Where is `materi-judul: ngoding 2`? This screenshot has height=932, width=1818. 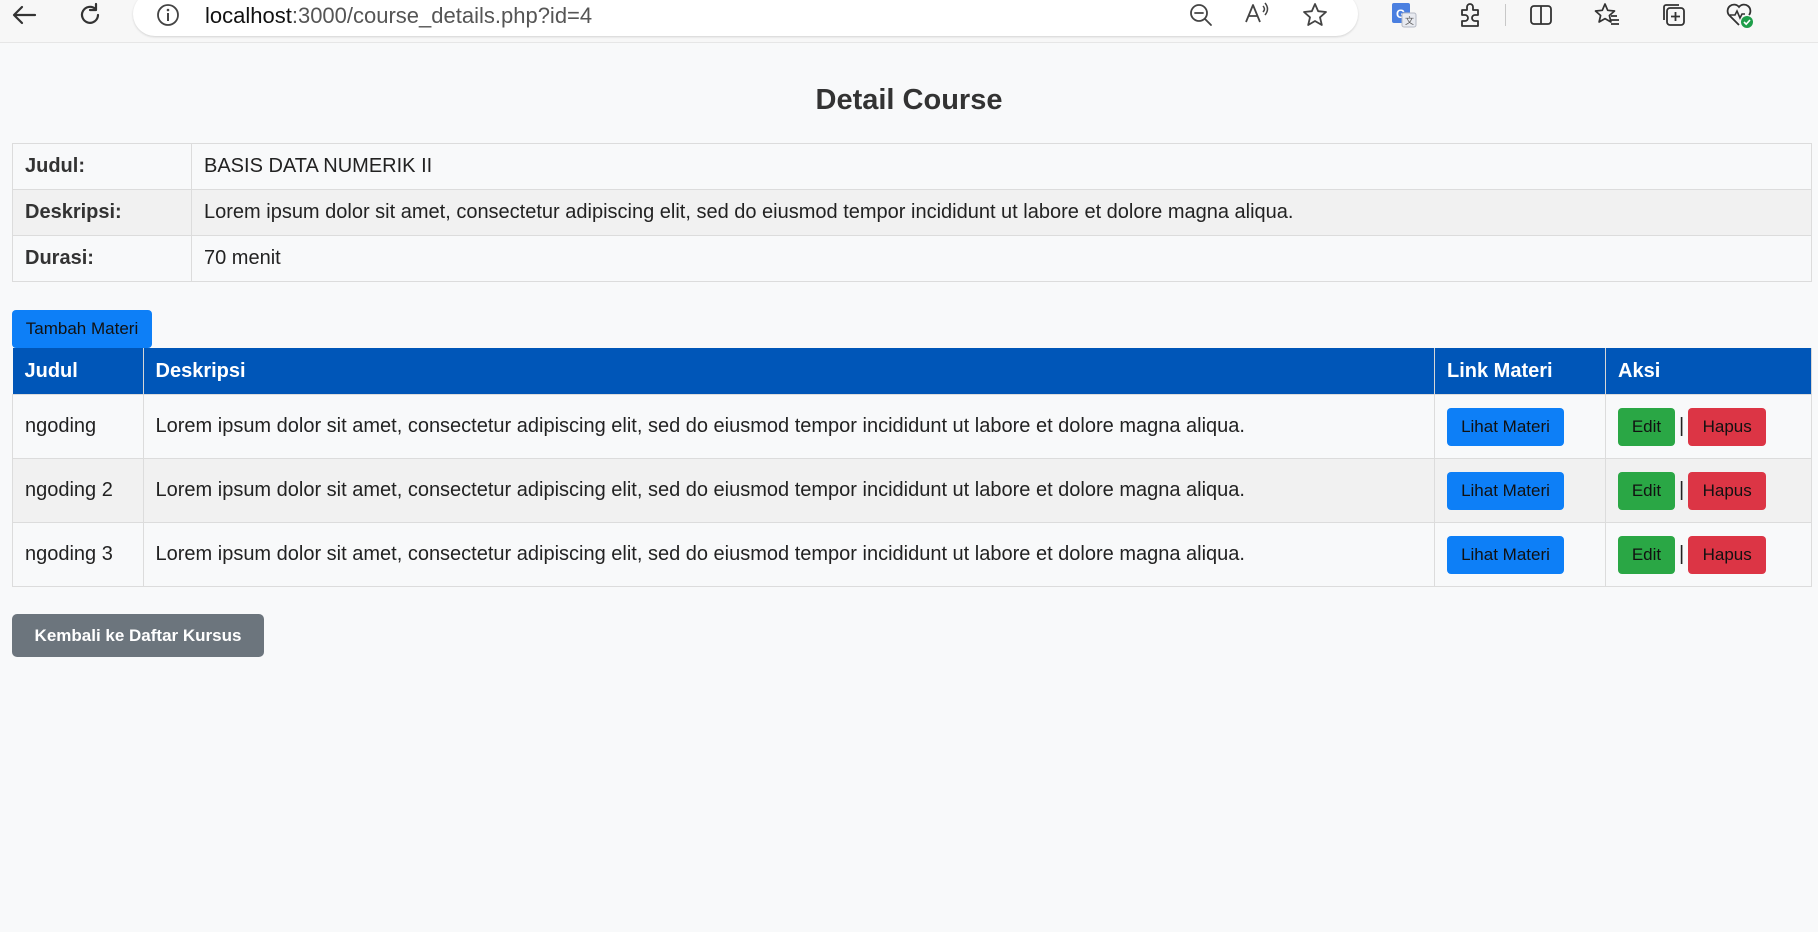
materi-judul: ngoding 2 is located at coordinates (78, 490).